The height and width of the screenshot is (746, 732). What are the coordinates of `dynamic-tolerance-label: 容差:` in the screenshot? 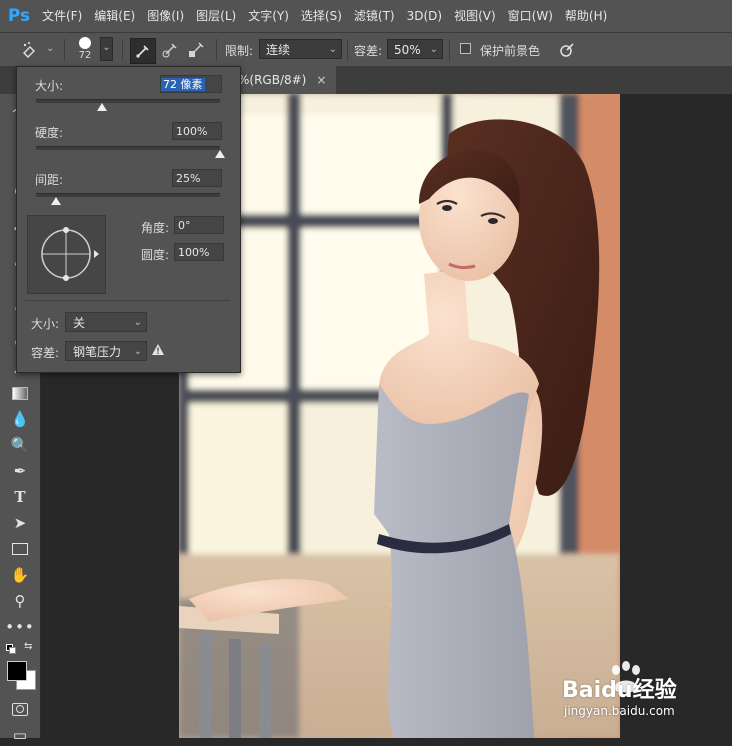 It's located at (45, 353).